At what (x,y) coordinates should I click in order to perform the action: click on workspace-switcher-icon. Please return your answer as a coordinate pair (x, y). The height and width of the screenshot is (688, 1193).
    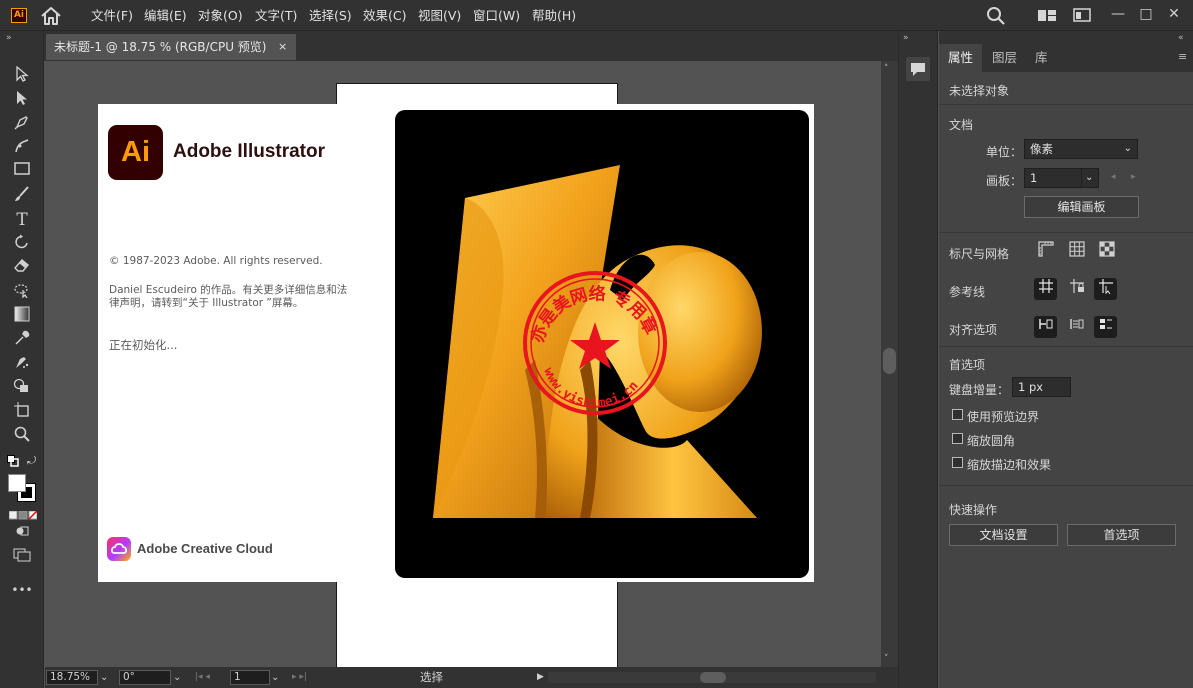
    Looking at the image, I should click on (1082, 15).